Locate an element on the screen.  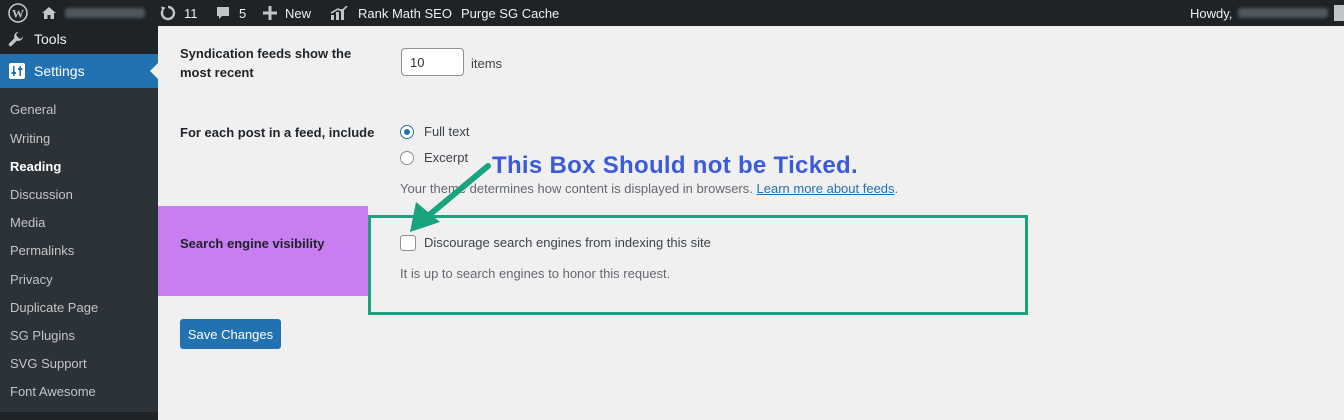
sidebar-item-tools-label: Tools is located at coordinates (50, 38).